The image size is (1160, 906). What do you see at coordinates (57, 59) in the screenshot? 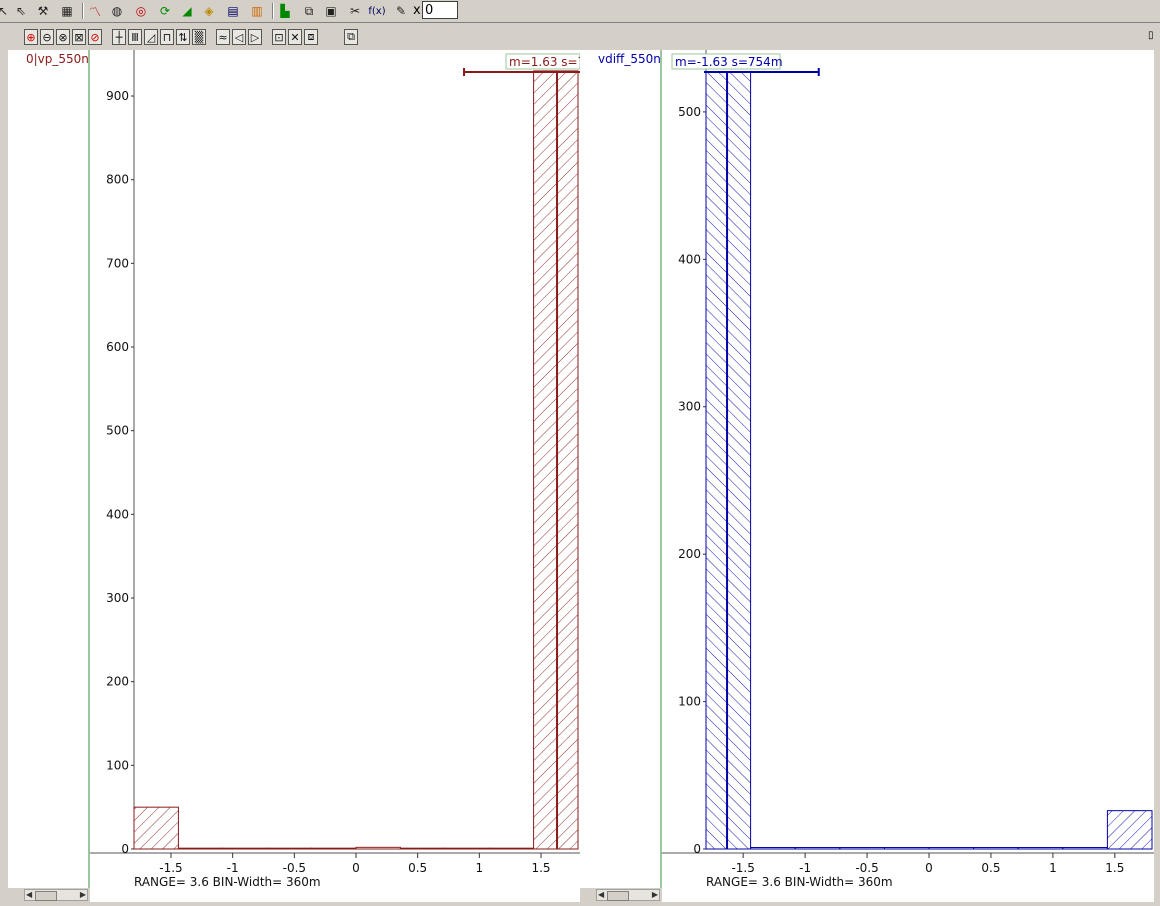
I see `left-histogram-name: 0|vp_550n` at bounding box center [57, 59].